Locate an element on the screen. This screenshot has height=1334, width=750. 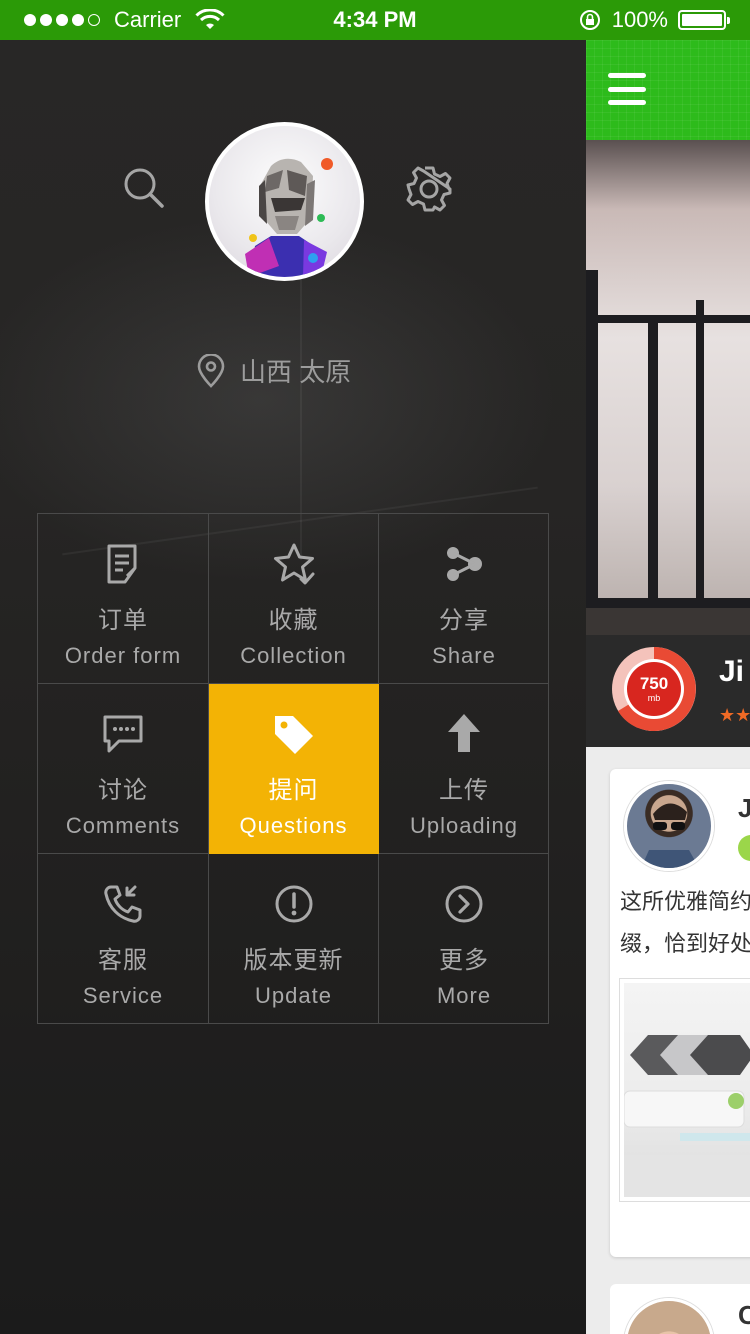
menu-item-uploading: 上传 Uploading is located at coordinates (464, 769).